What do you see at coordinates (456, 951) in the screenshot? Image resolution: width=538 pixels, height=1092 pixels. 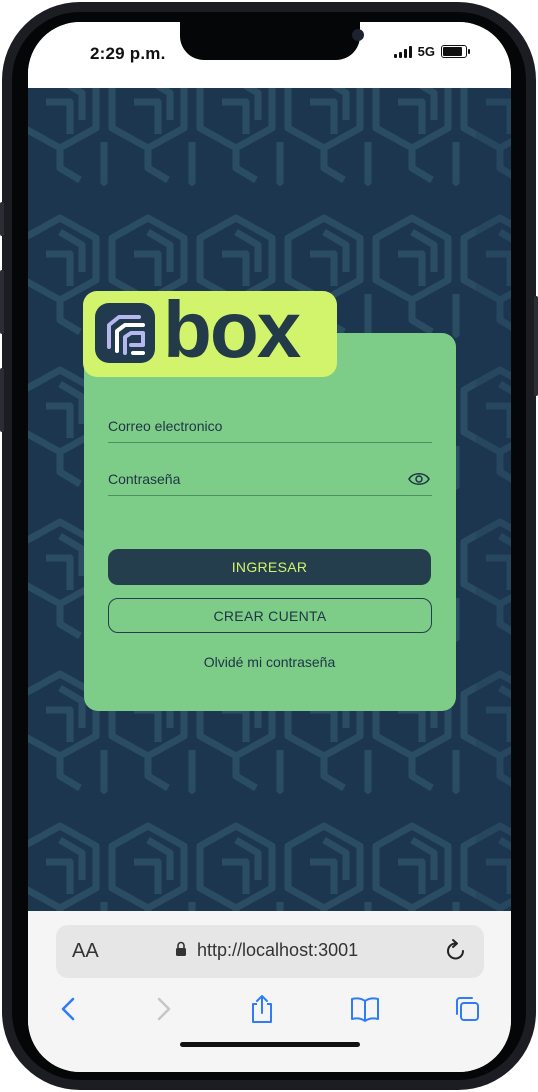 I see `reload-icon` at bounding box center [456, 951].